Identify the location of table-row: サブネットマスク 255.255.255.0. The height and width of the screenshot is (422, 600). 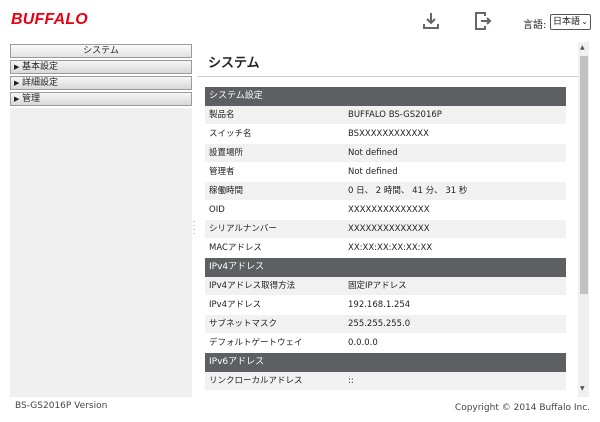
(385, 324).